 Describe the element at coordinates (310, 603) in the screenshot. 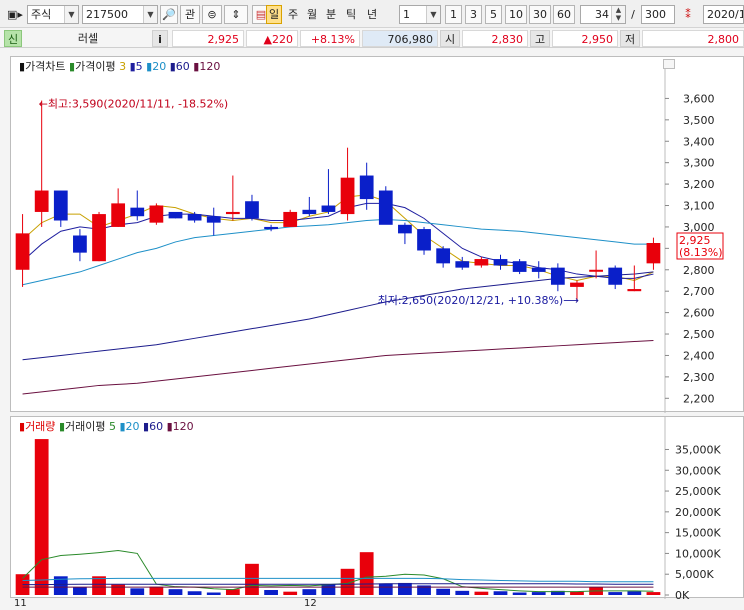

I see `x-axis-label-dec: 12` at that location.